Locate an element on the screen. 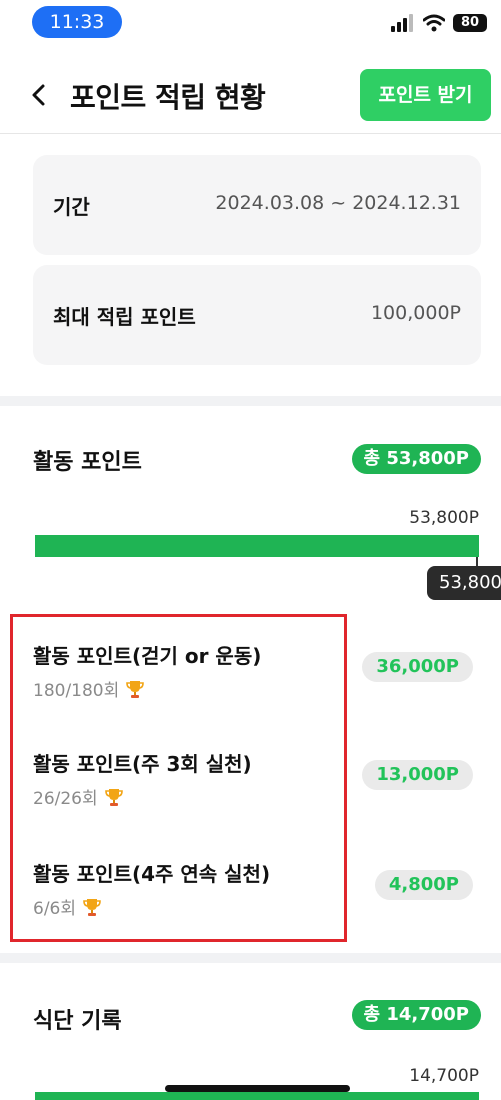 This screenshot has height=1100, width=501. activity-item: 활동 포인트(걷기 or 운동) 180/180회 36,000P is located at coordinates (257, 672).